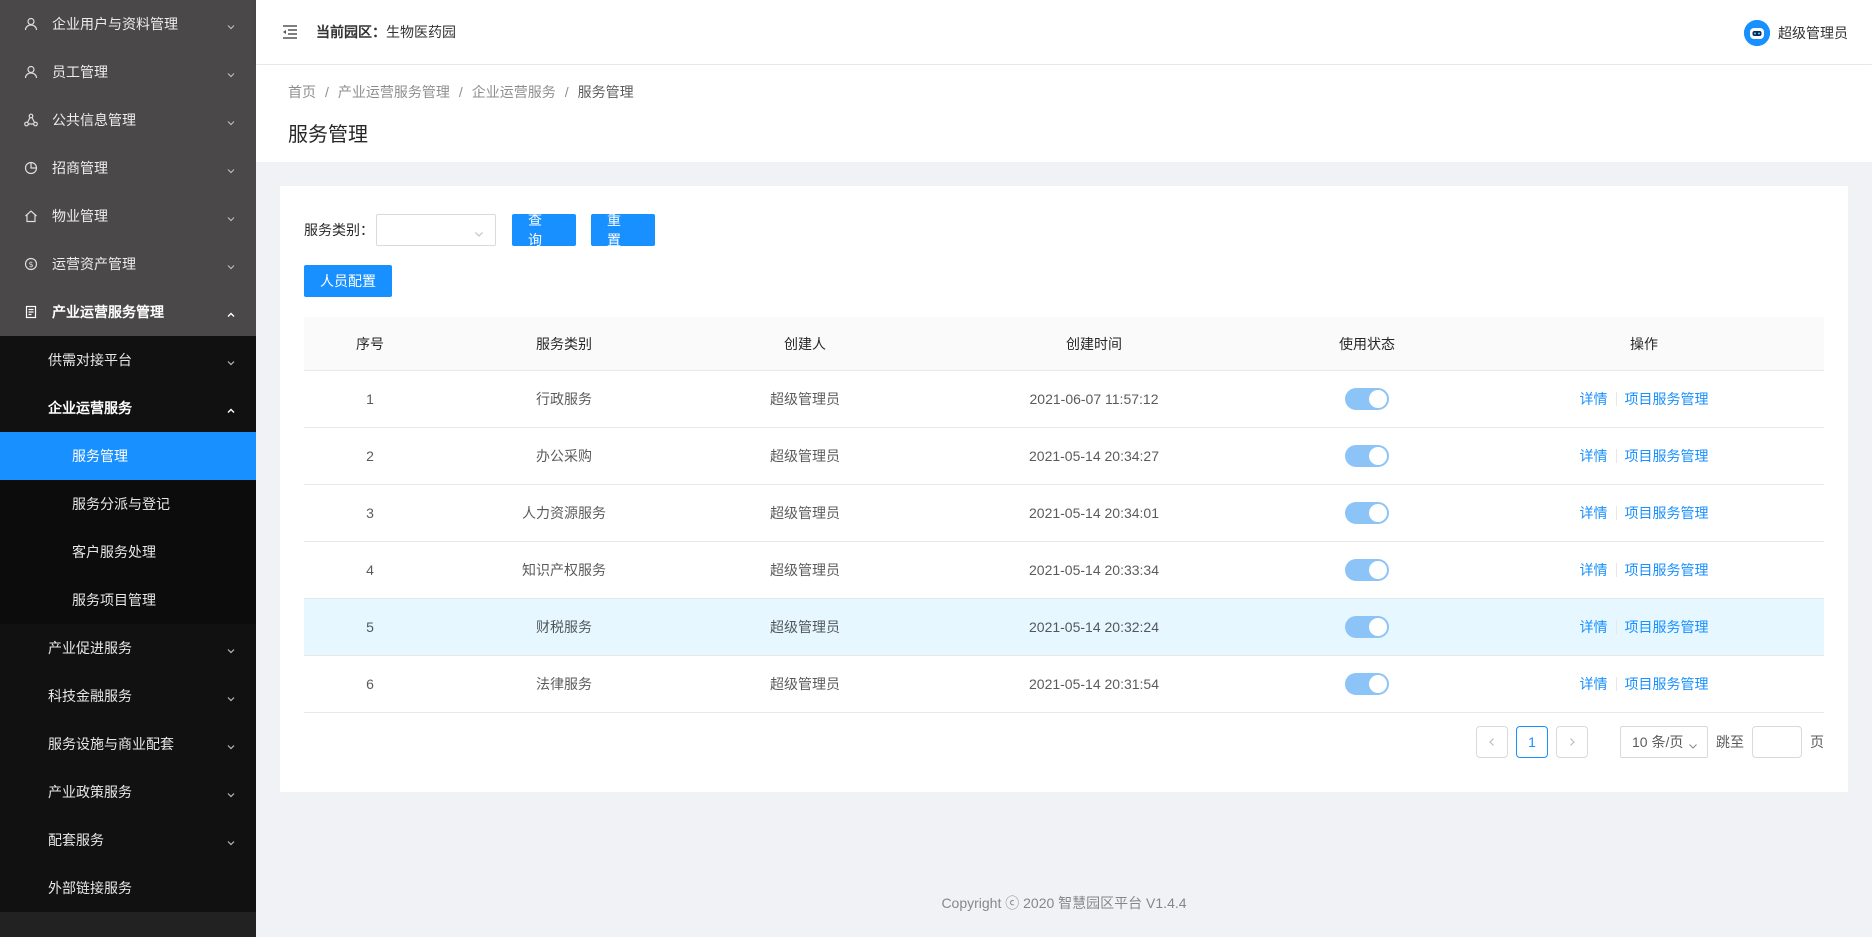 The height and width of the screenshot is (937, 1872). Describe the element at coordinates (1730, 742) in the screenshot. I see `jump-label: 跳至` at that location.